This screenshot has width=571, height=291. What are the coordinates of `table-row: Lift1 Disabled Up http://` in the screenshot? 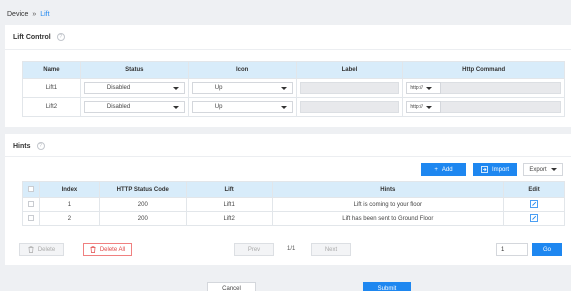 It's located at (293, 88).